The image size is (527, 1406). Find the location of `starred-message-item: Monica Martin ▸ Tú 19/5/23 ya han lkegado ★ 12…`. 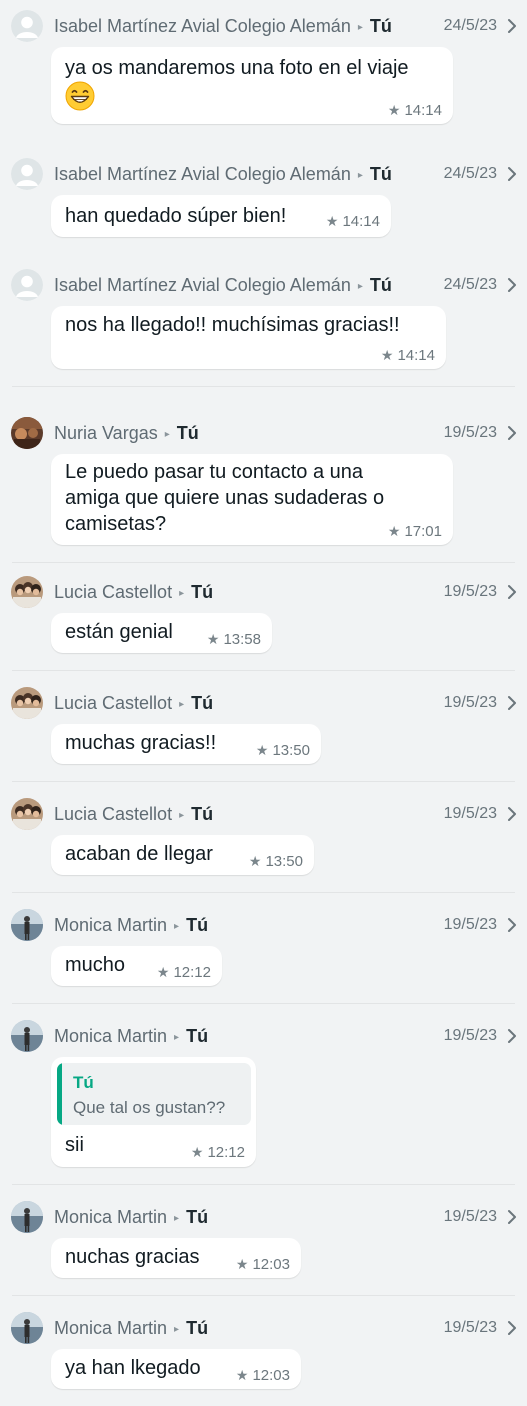

starred-message-item: Monica Martin ▸ Tú 19/5/23 ya han lkegado ★ 12… is located at coordinates (263, 1352).